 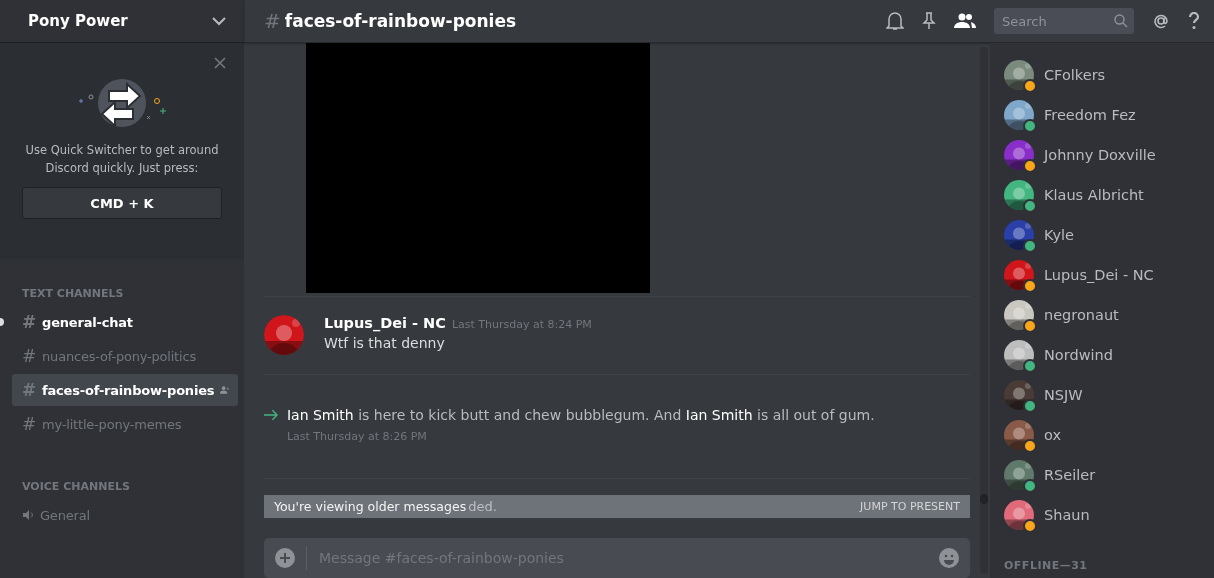 I want to click on search-input: Search, so click(x=1052, y=21).